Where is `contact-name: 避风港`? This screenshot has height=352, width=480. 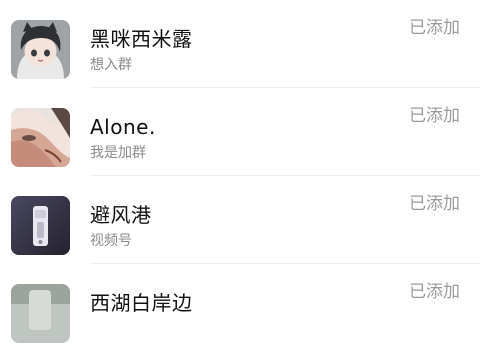 contact-name: 避风港 is located at coordinates (121, 215).